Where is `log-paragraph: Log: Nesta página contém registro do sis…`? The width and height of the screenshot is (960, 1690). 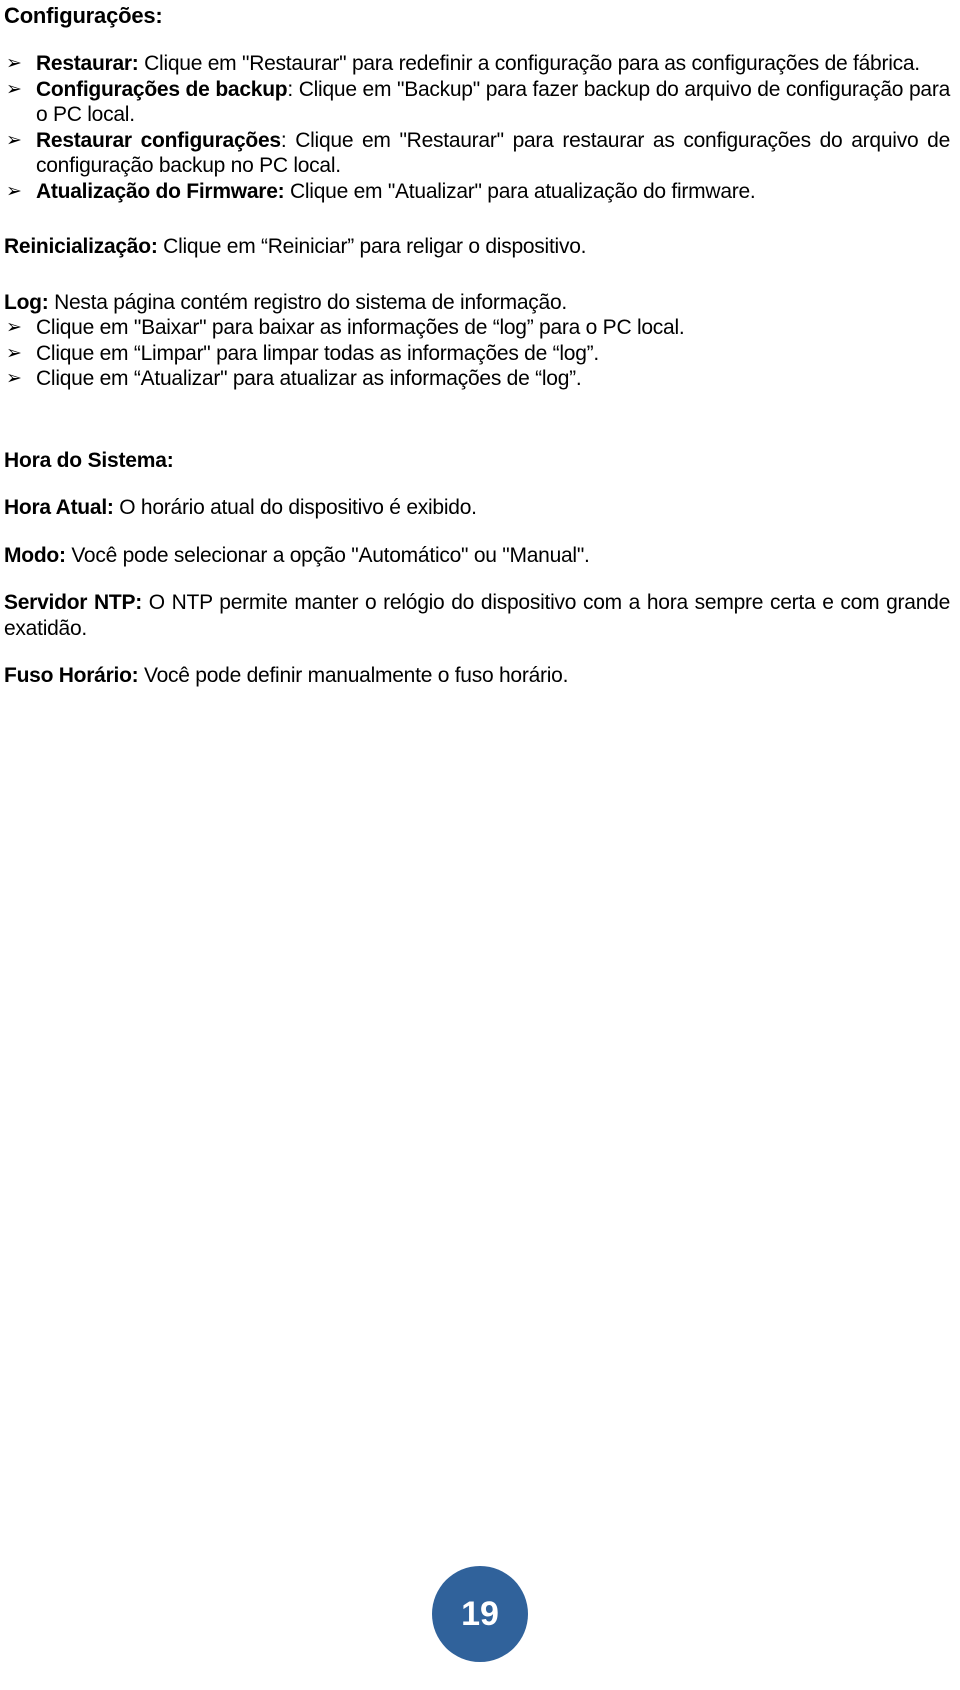
log-paragraph: Log: Nesta página contém registro do sis… is located at coordinates (477, 303).